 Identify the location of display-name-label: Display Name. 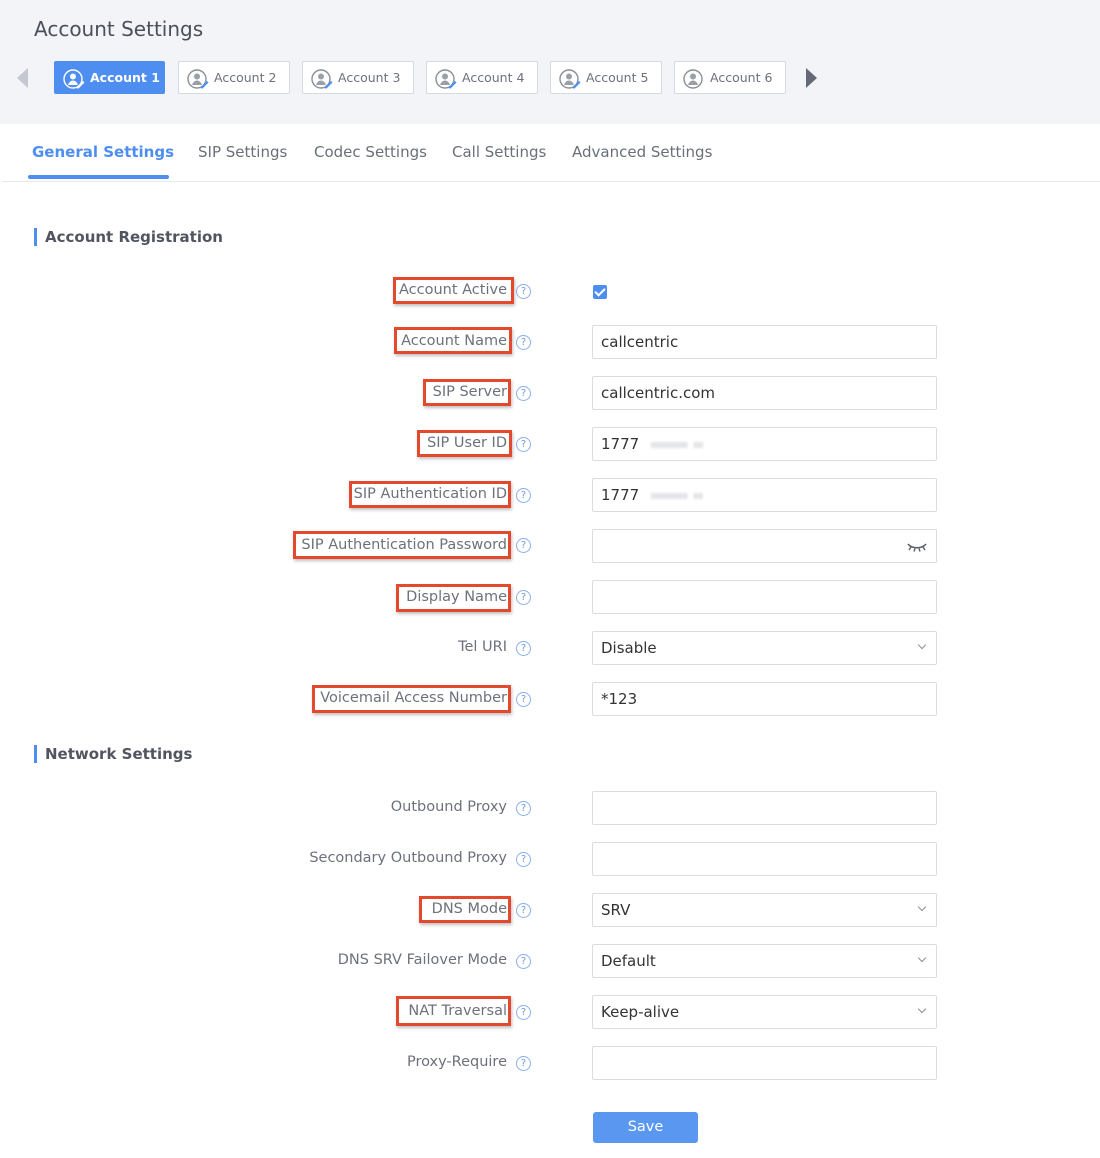
(456, 597).